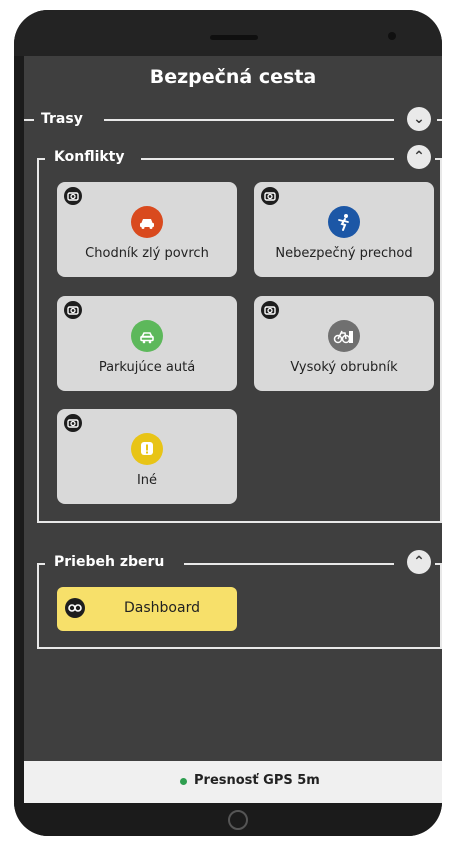  I want to click on gps-status-bar: Presnosť GPS 5m, so click(233, 782).